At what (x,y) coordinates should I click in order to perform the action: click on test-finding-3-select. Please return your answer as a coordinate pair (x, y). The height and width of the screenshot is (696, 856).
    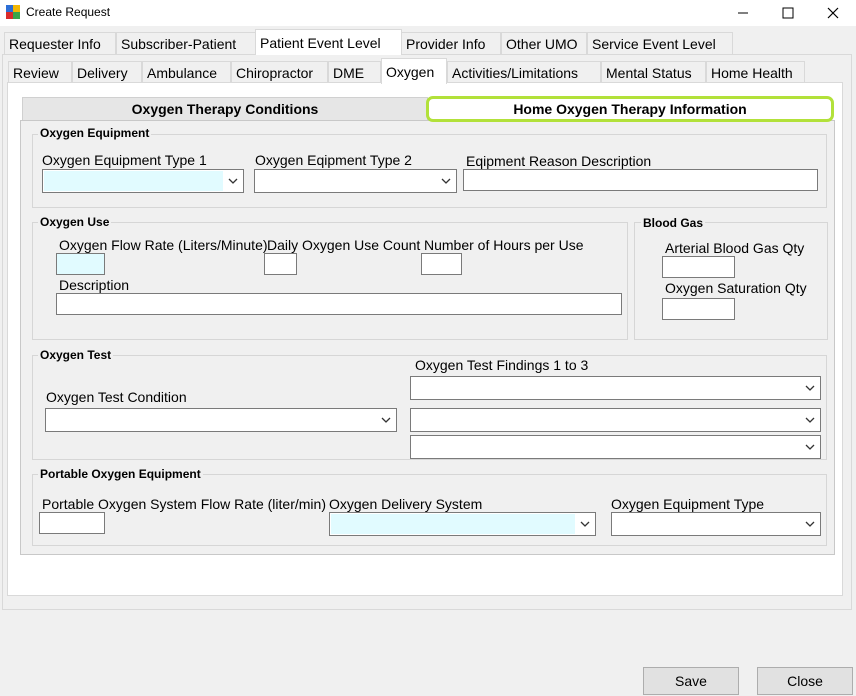
    Looking at the image, I should click on (615, 447).